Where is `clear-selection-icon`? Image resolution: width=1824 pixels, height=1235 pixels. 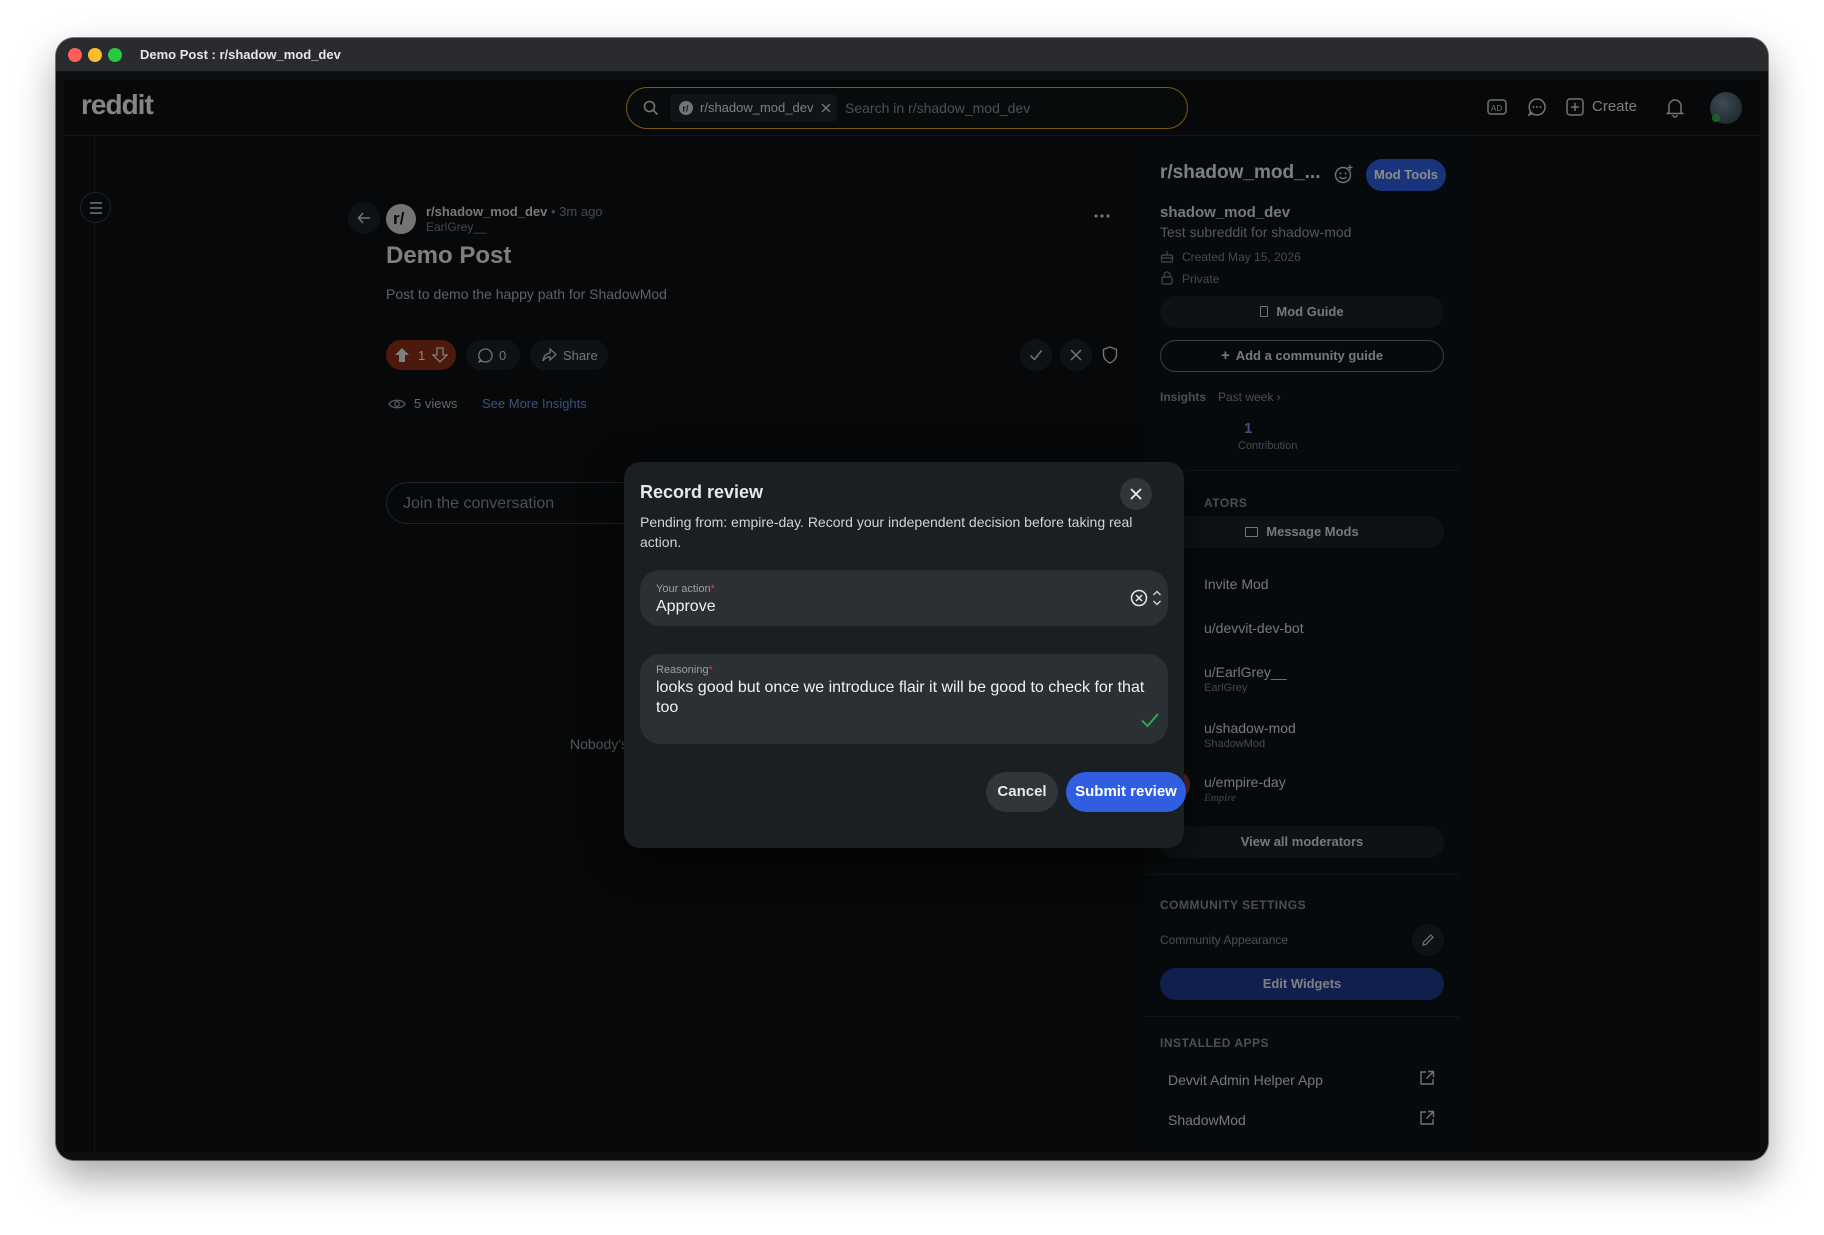
clear-selection-icon is located at coordinates (1139, 598).